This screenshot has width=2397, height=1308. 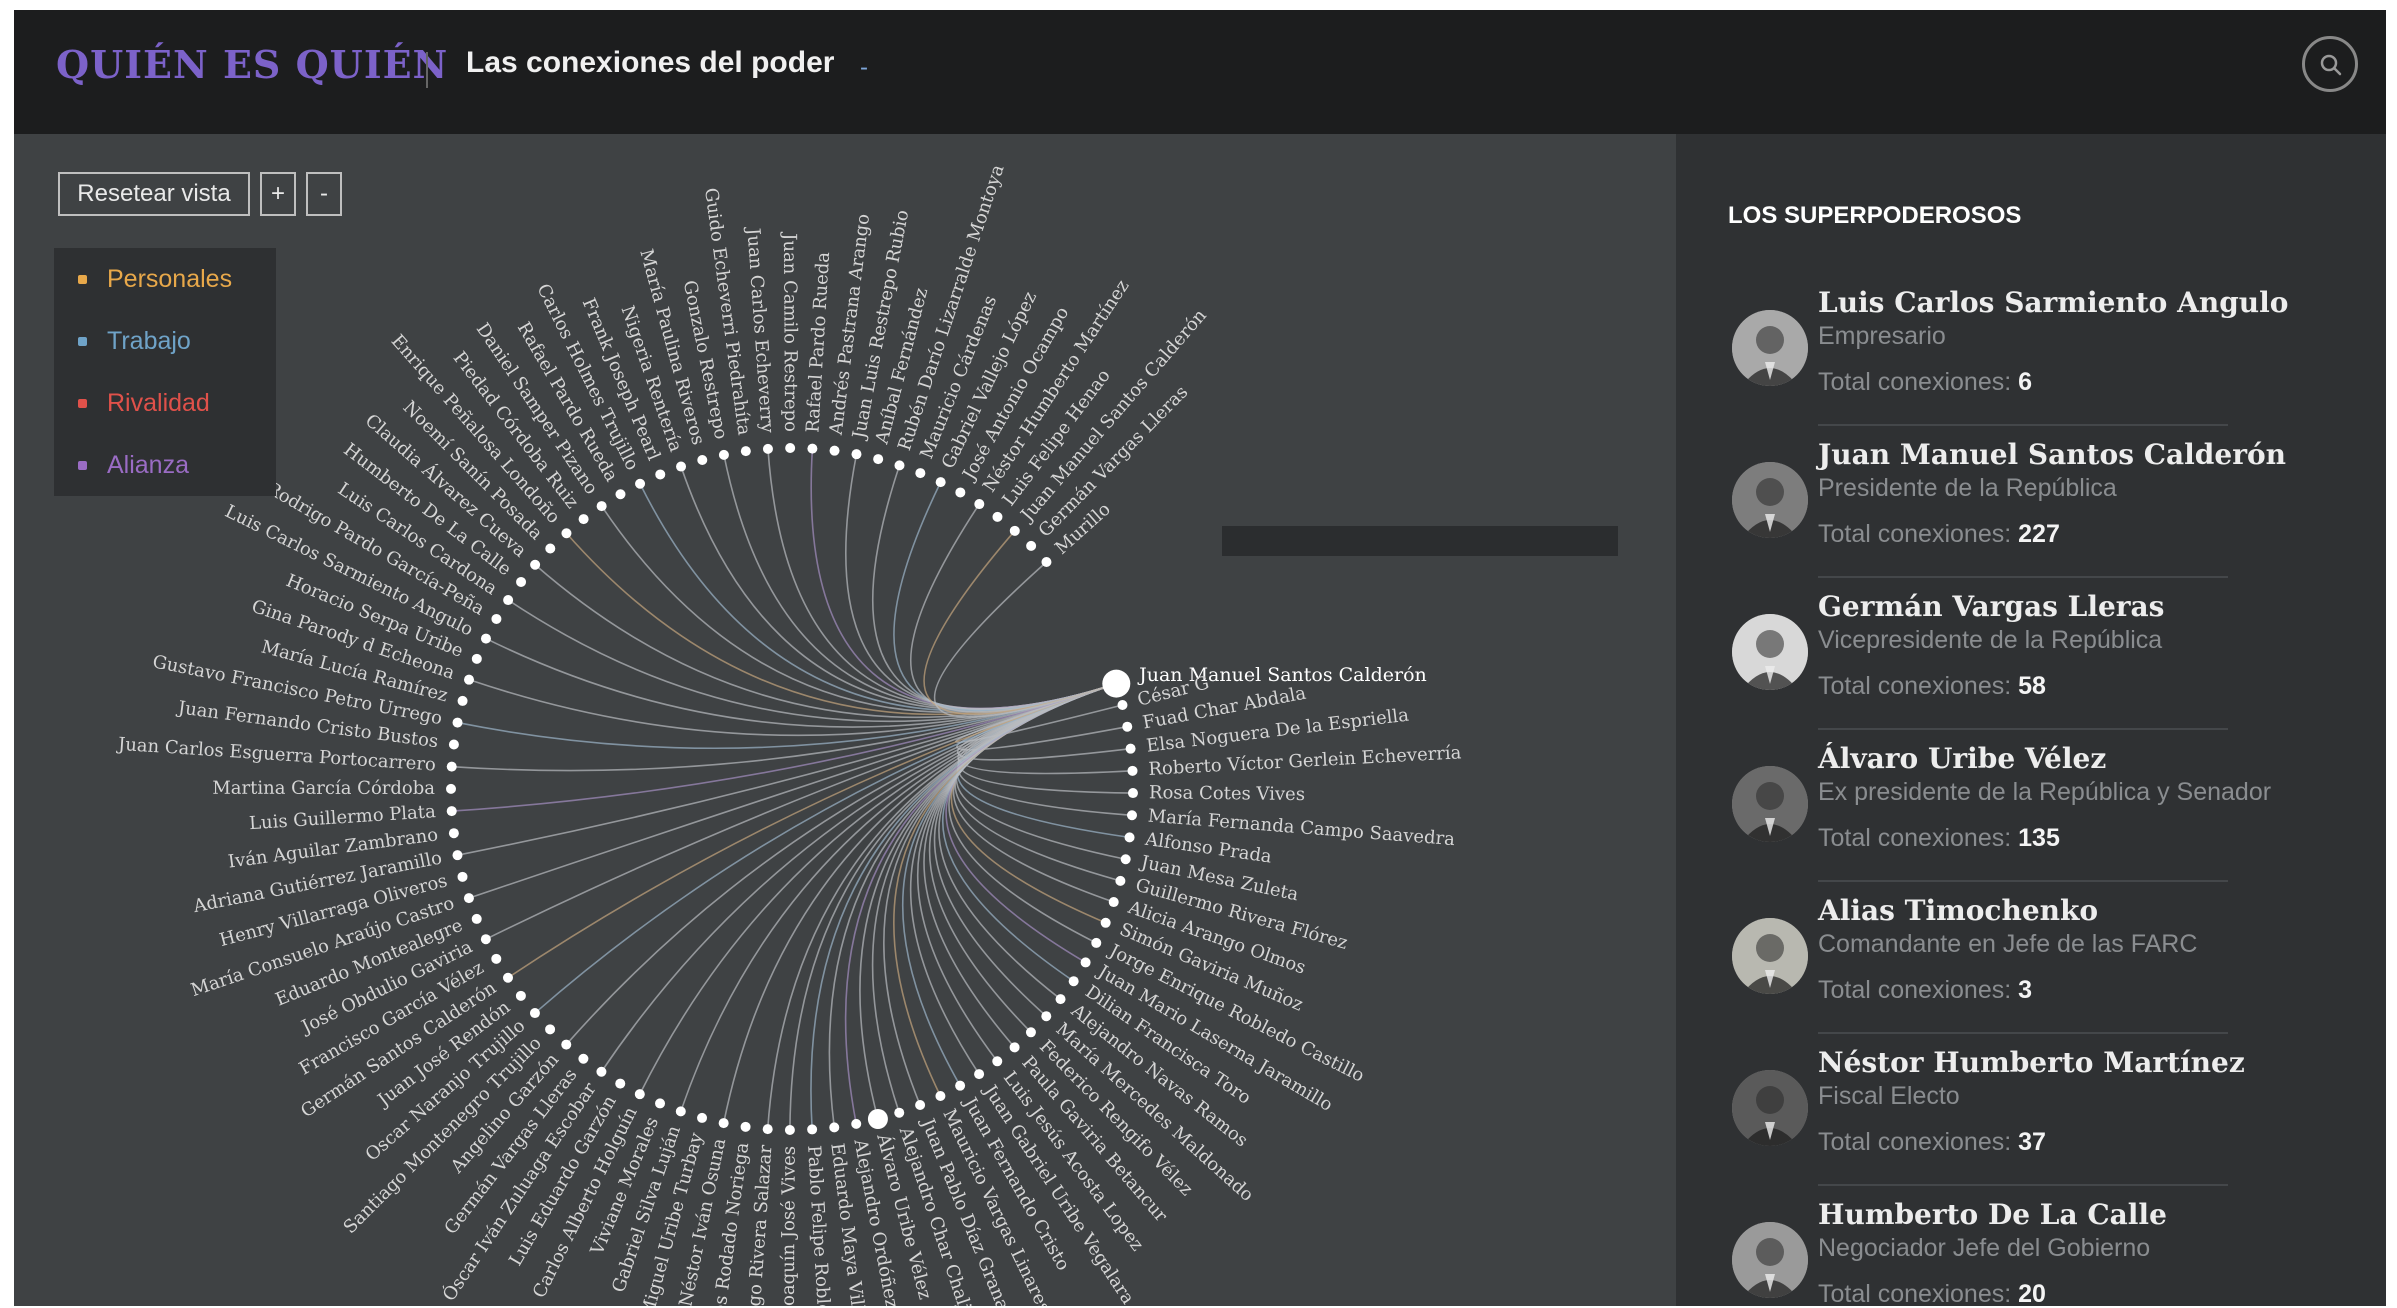 What do you see at coordinates (864, 68) in the screenshot?
I see `chevron-down-icon: -` at bounding box center [864, 68].